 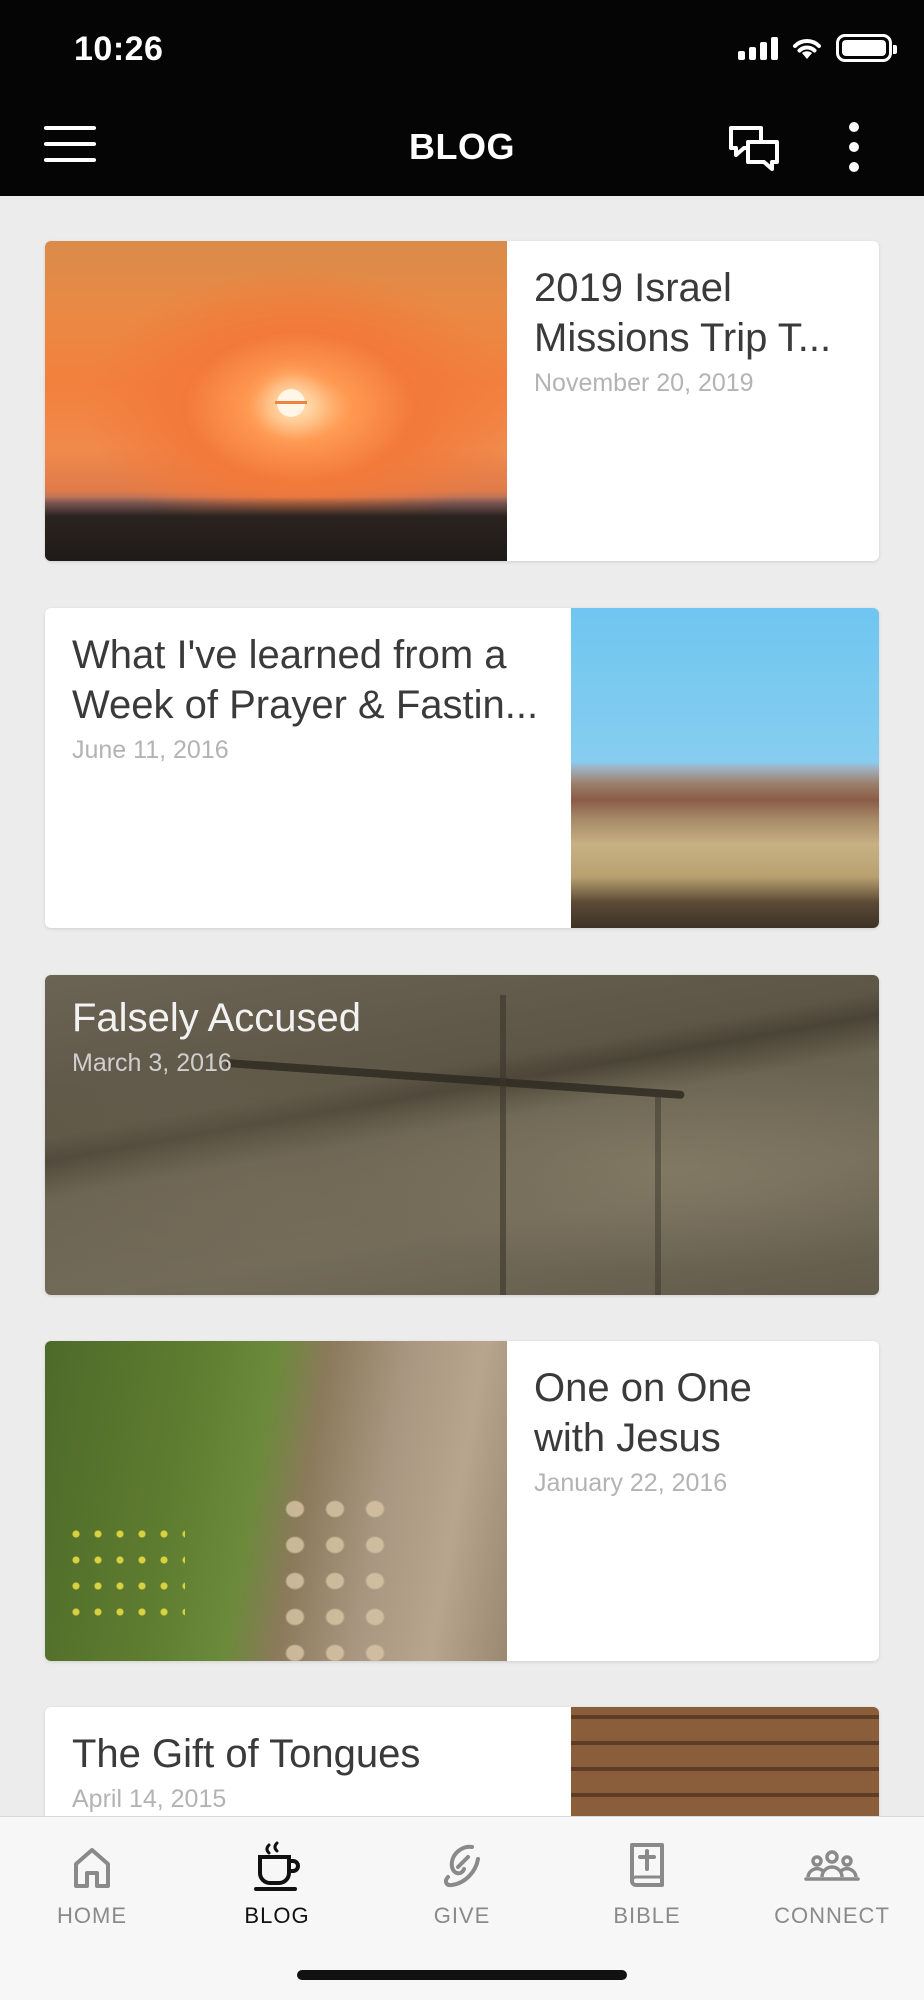 I want to click on people-group-icon, so click(x=832, y=1865).